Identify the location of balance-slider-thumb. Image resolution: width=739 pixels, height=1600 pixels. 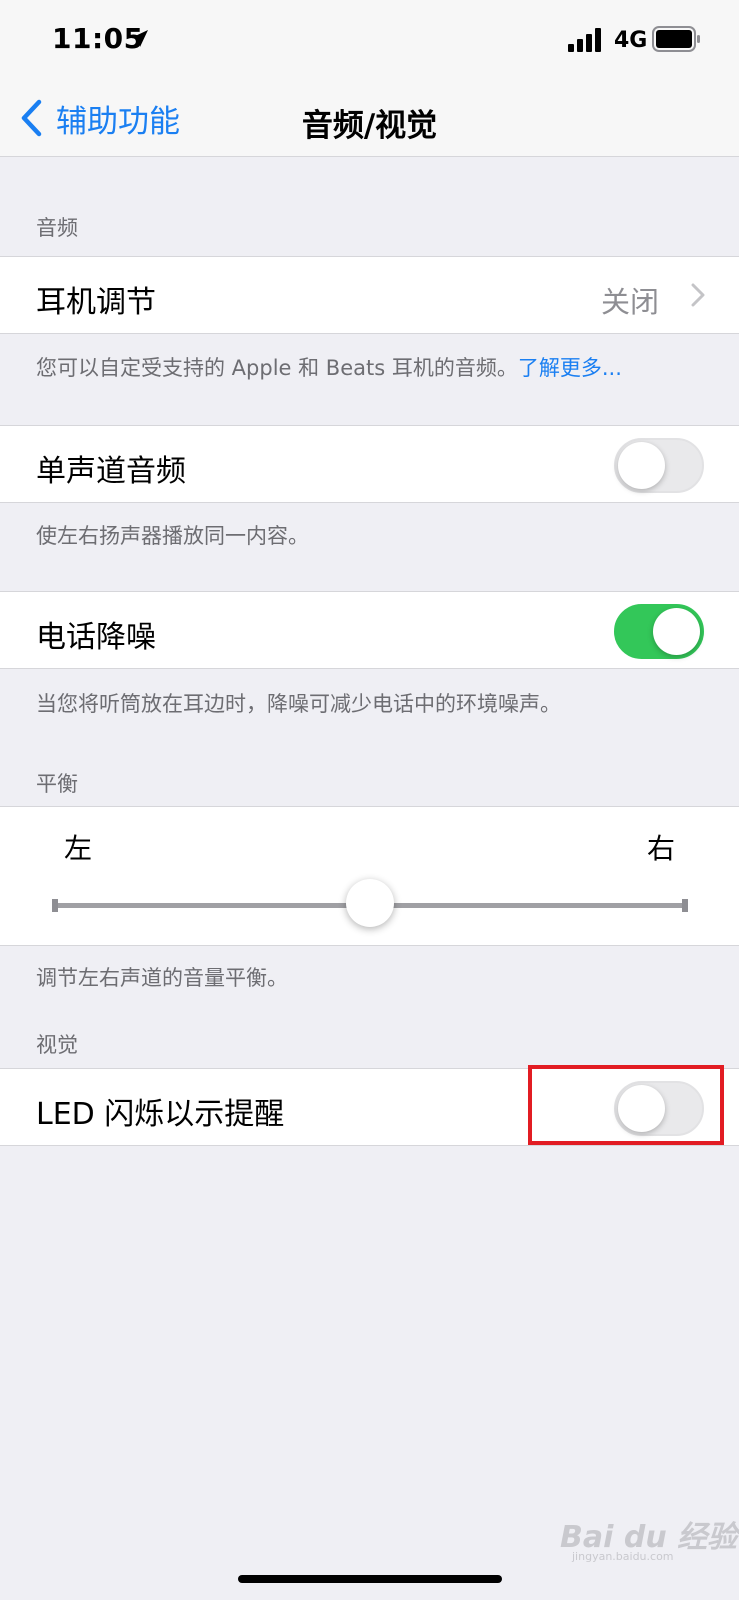
(370, 903).